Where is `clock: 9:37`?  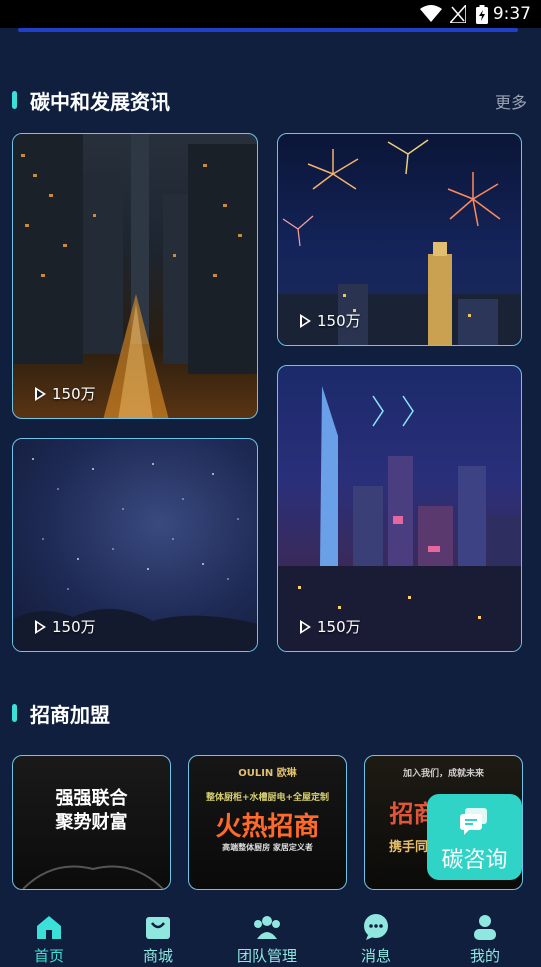 clock: 9:37 is located at coordinates (511, 14).